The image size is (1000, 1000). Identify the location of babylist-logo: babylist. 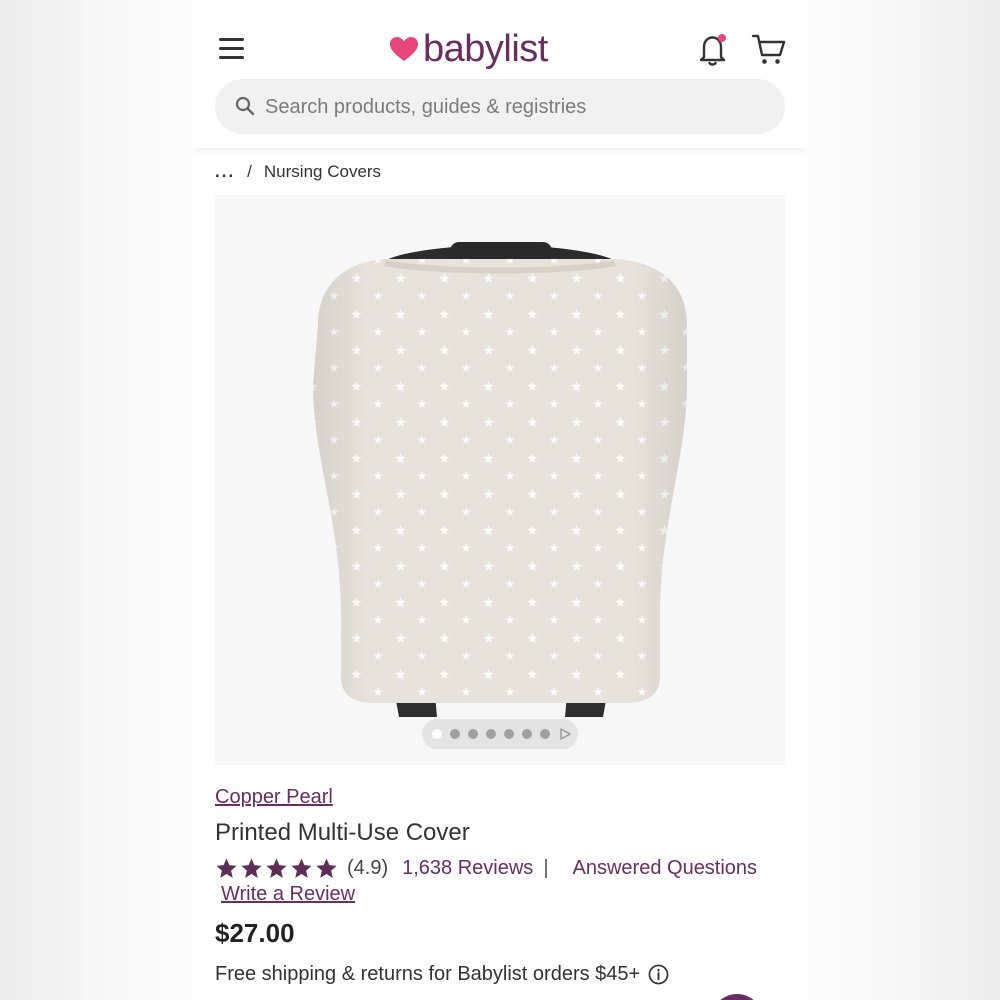
(468, 49).